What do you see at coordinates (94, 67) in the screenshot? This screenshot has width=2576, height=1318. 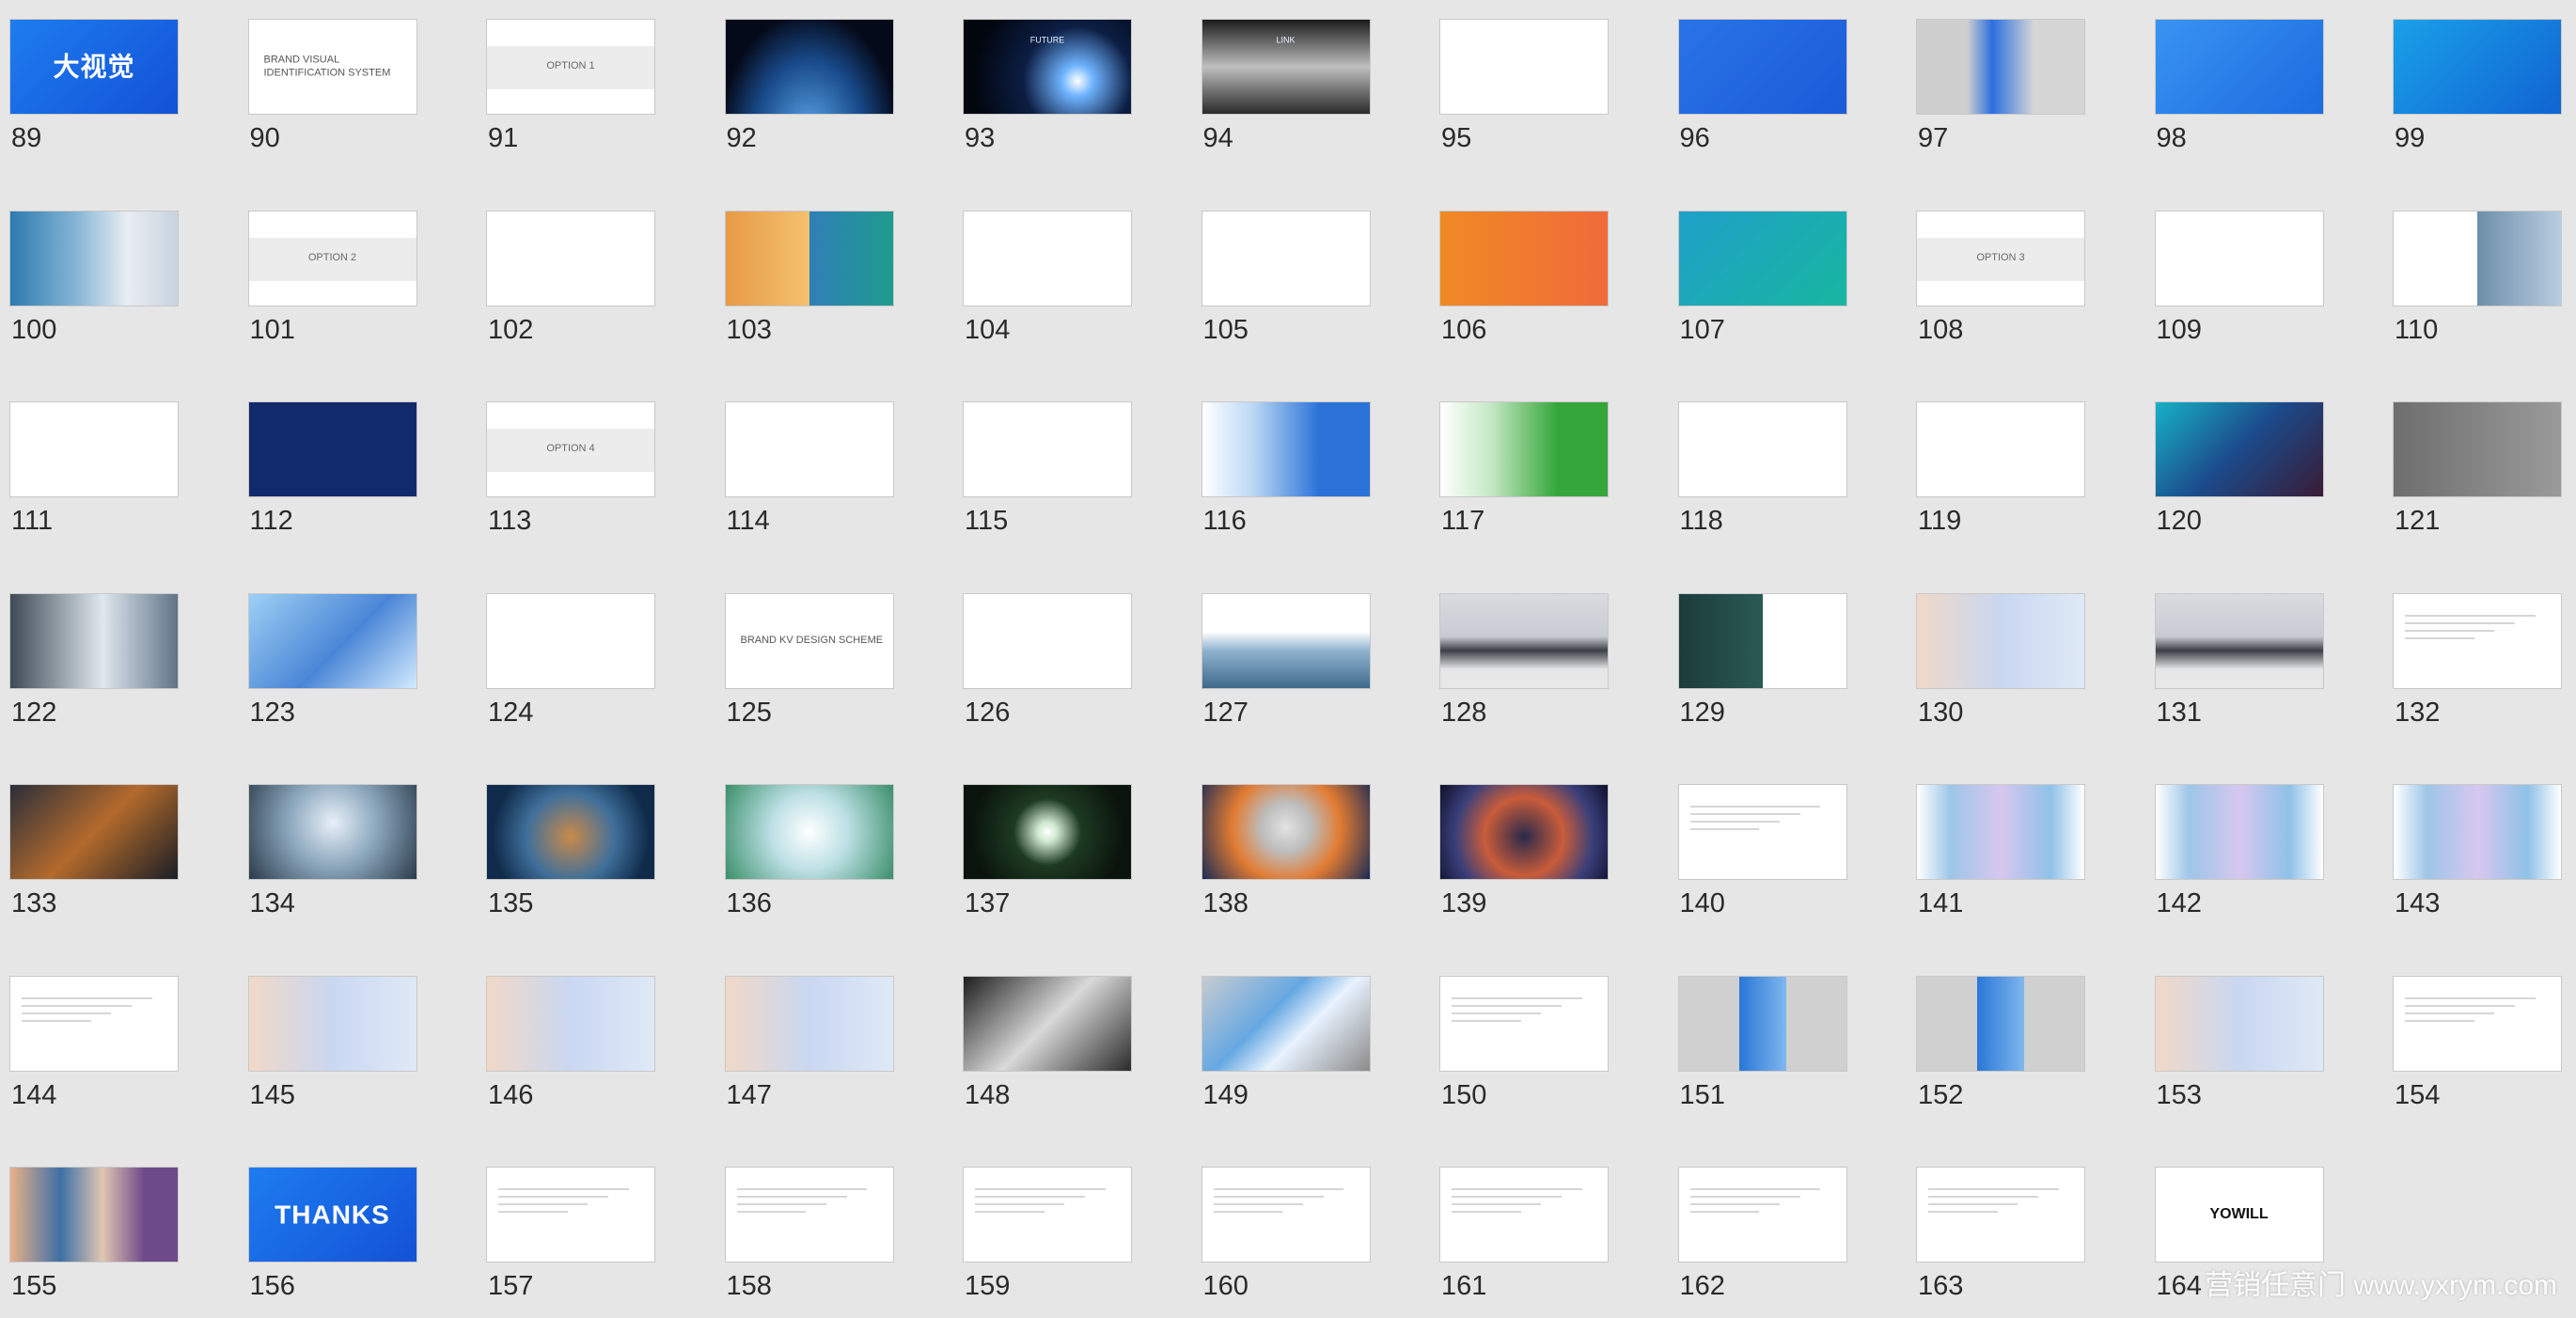 I see `slide-thumbnail: 大视觉` at bounding box center [94, 67].